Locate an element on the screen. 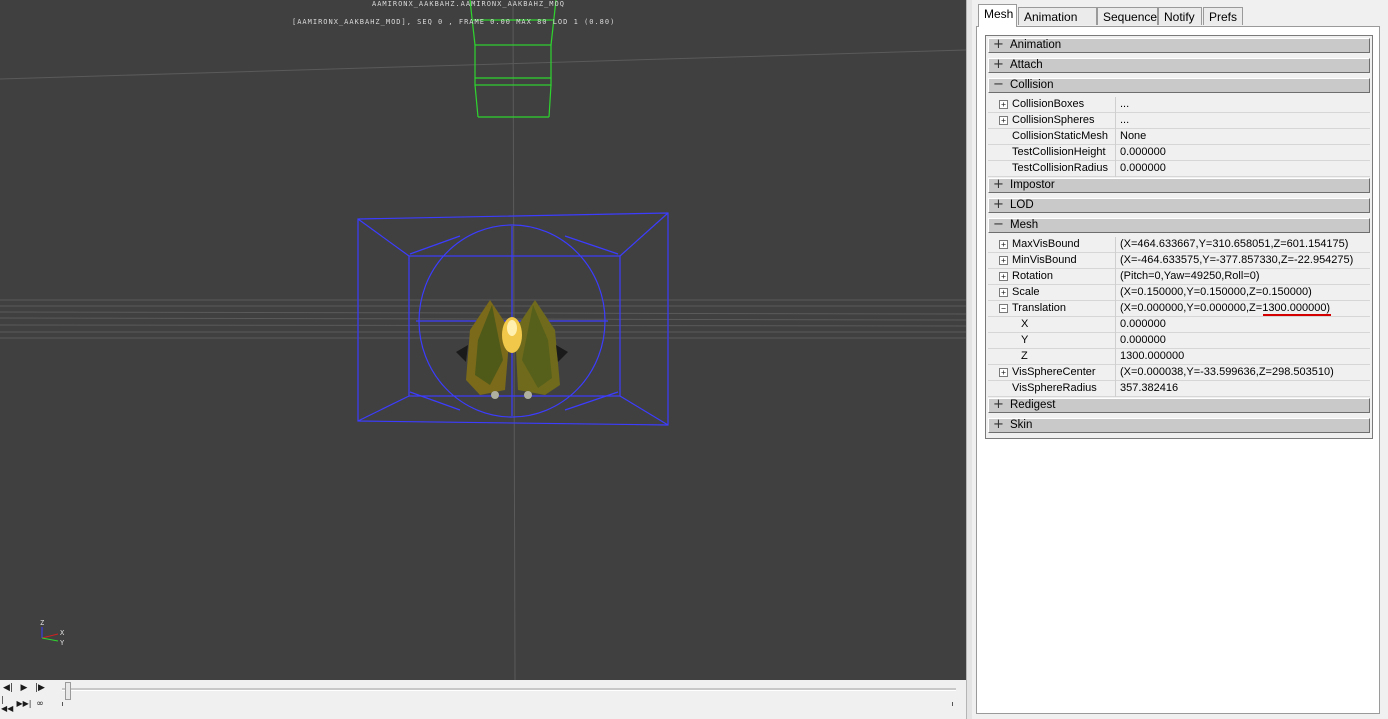 The height and width of the screenshot is (719, 1388). axis-z-label: Z is located at coordinates (43, 623).